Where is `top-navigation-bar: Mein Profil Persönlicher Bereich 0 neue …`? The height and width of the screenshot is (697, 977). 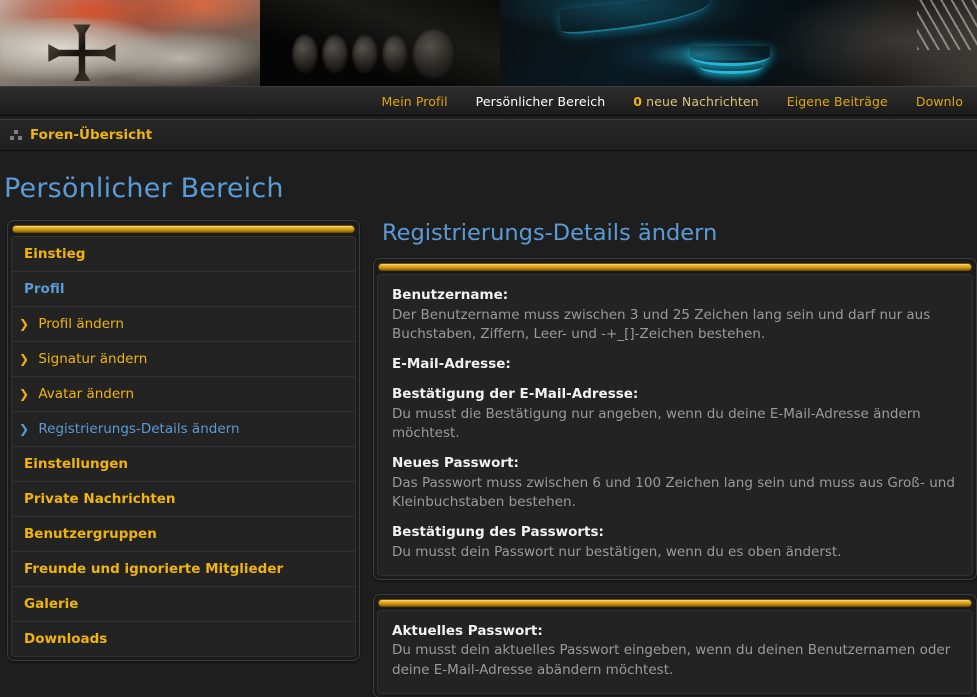 top-navigation-bar: Mein Profil Persönlicher Bereich 0 neue … is located at coordinates (488, 101).